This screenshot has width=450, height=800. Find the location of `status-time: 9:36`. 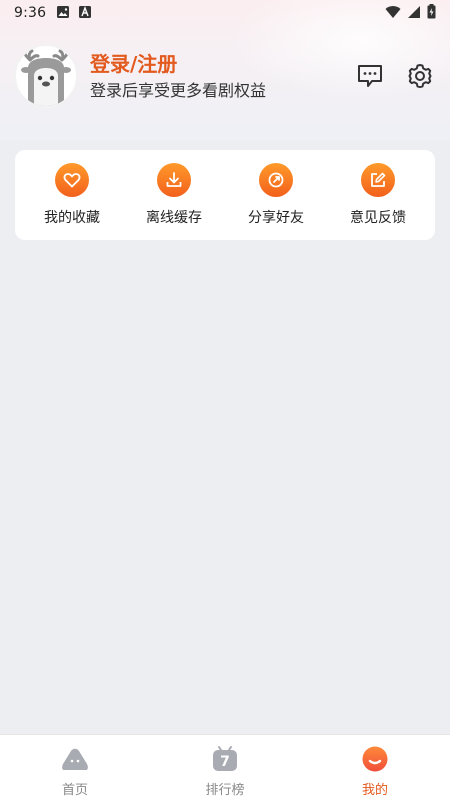

status-time: 9:36 is located at coordinates (30, 13).